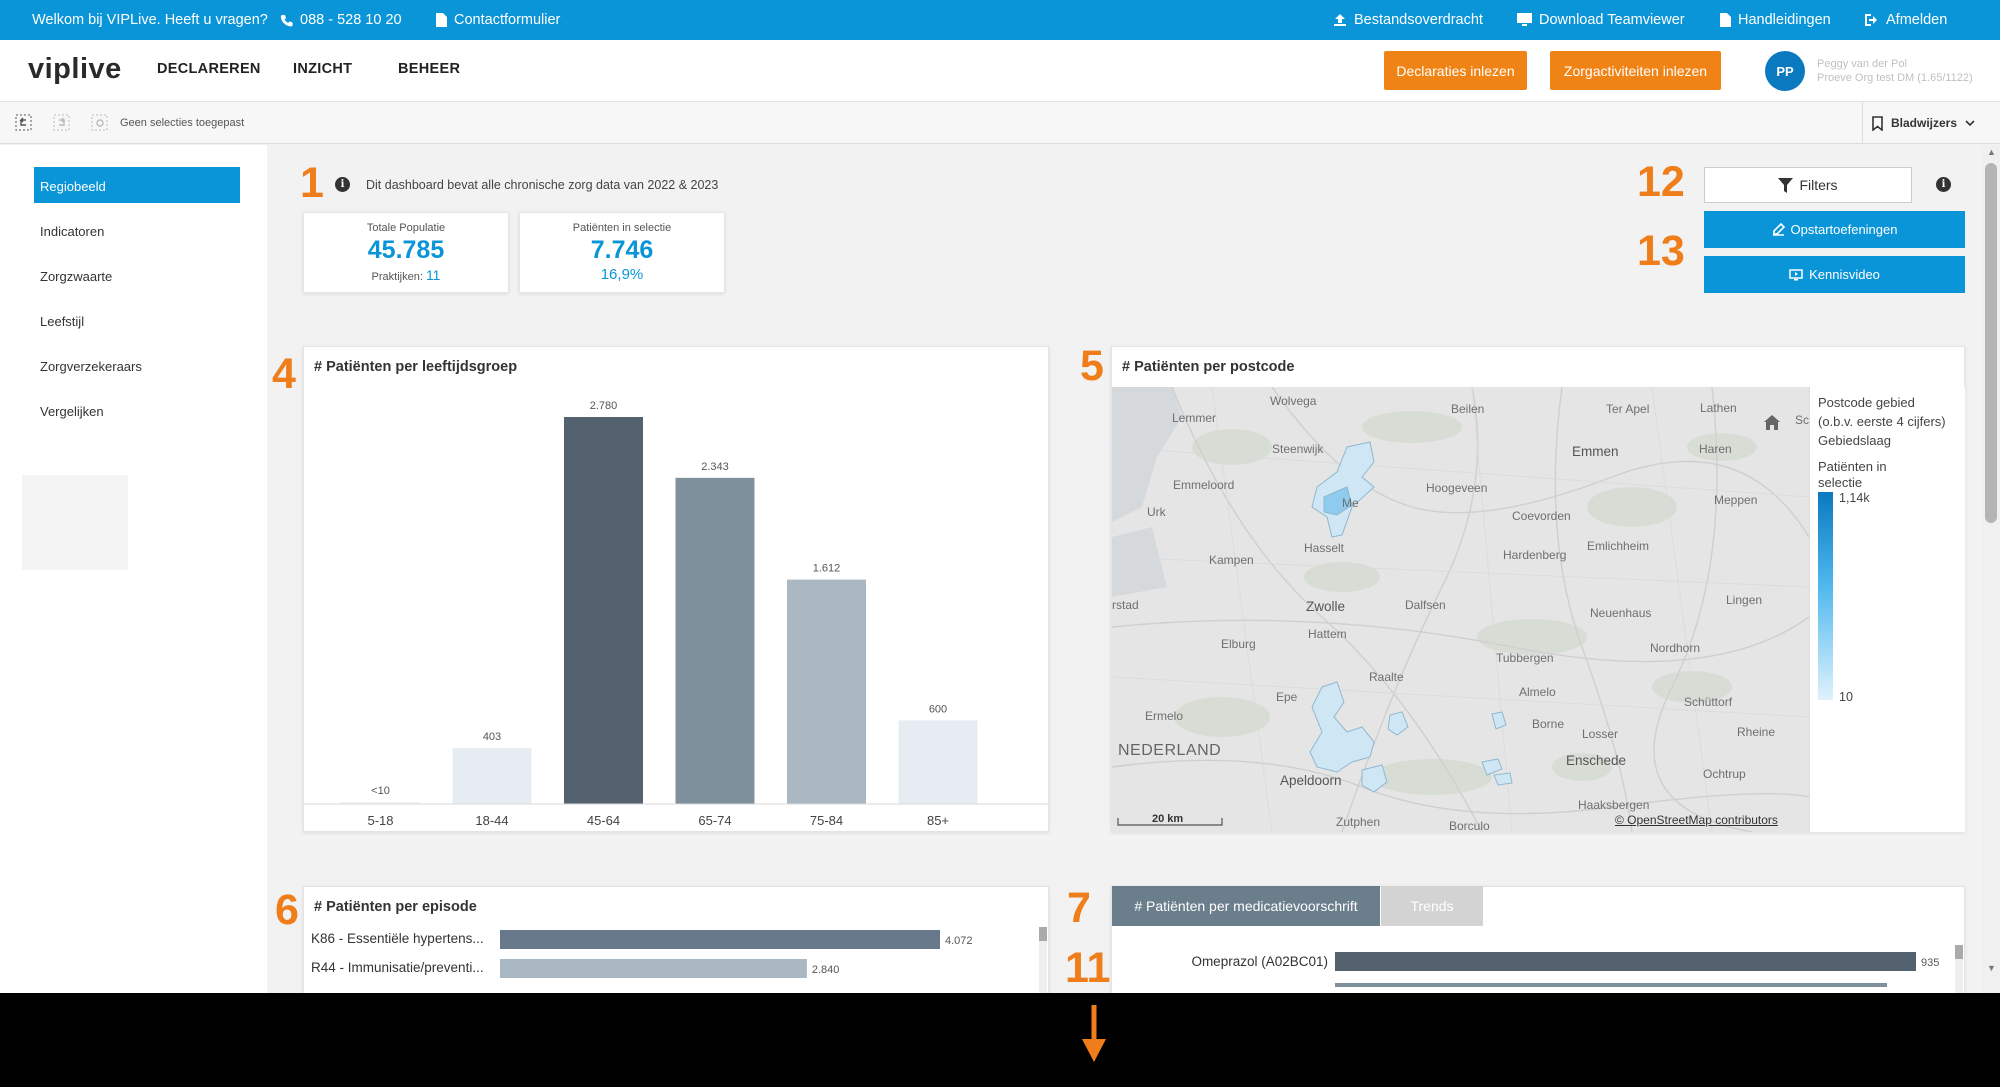 The image size is (2000, 1087). I want to click on map-label: Coevorden, so click(1541, 516).